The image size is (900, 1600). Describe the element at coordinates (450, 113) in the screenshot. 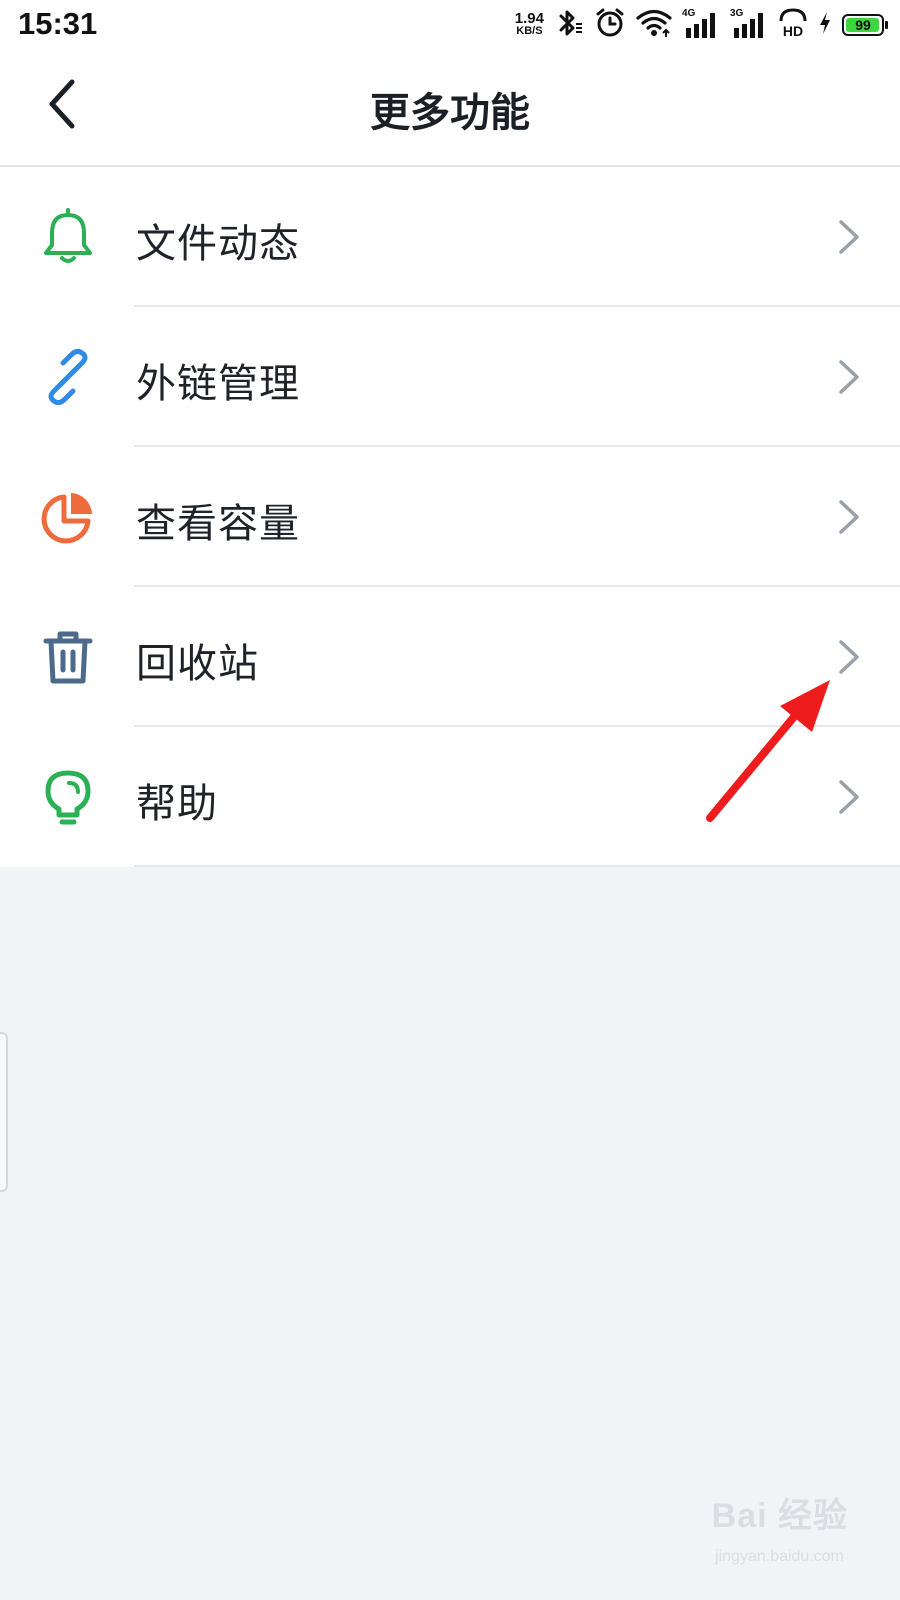

I see `page-title: 更多功能` at that location.